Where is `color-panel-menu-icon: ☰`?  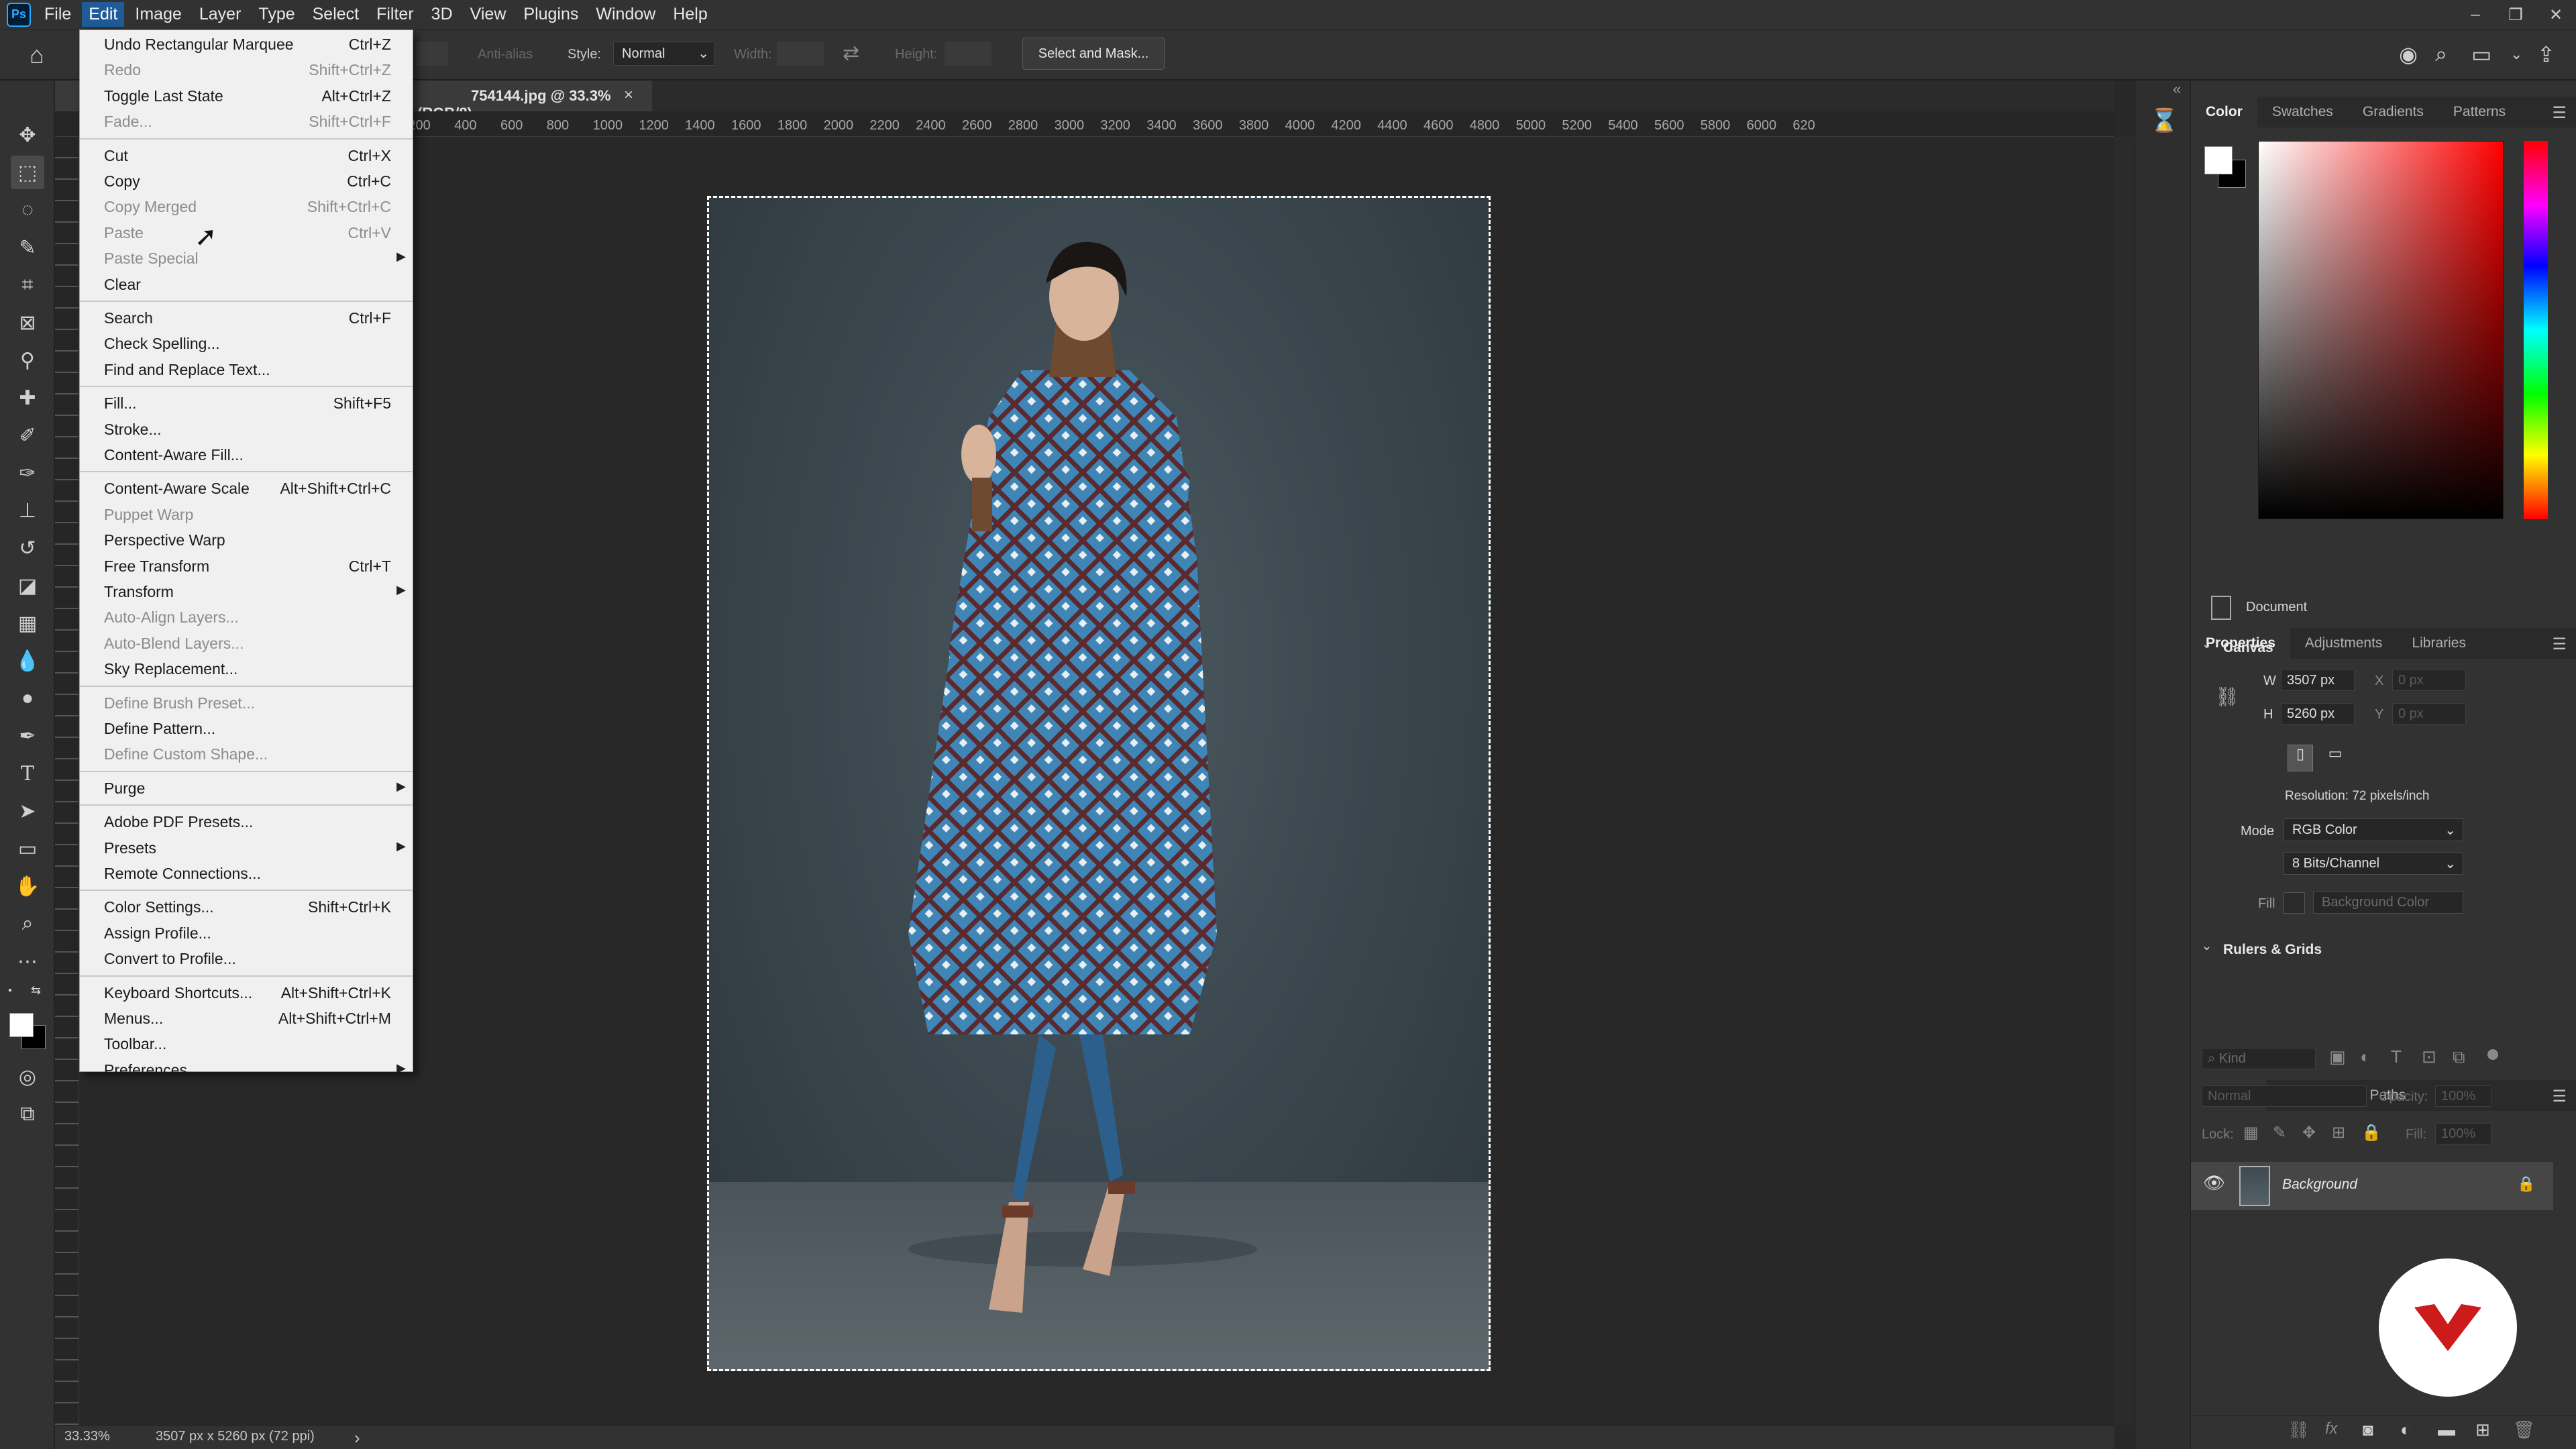 color-panel-menu-icon: ☰ is located at coordinates (2559, 113).